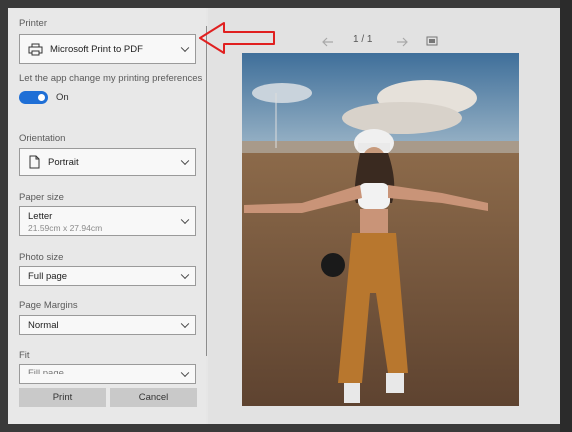 The height and width of the screenshot is (432, 572). I want to click on page-margins-label: Page Margins, so click(48, 305).